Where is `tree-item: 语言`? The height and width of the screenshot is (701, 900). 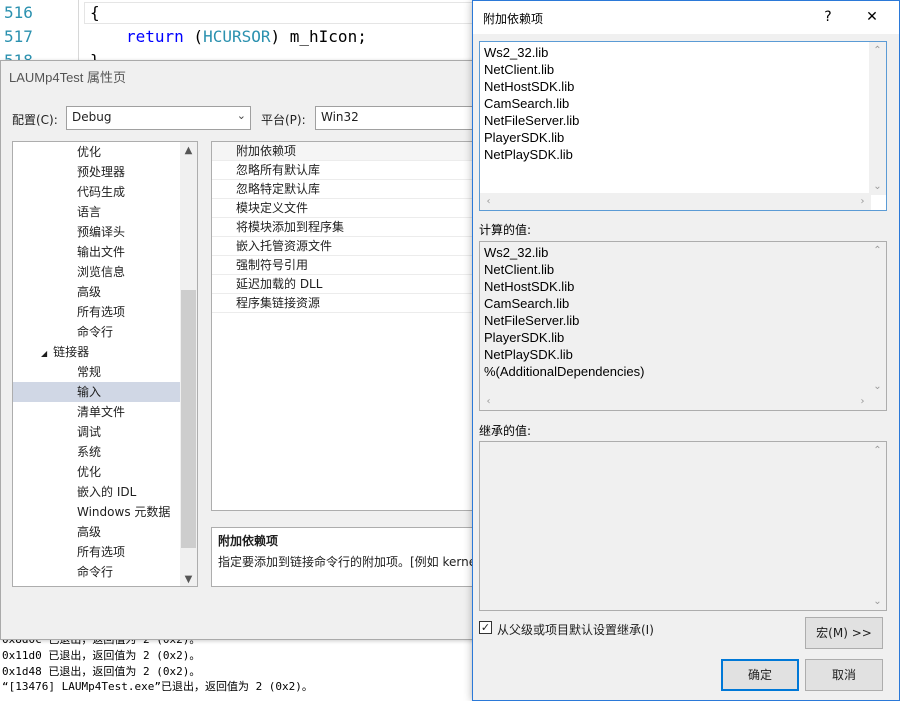 tree-item: 语言 is located at coordinates (96, 212).